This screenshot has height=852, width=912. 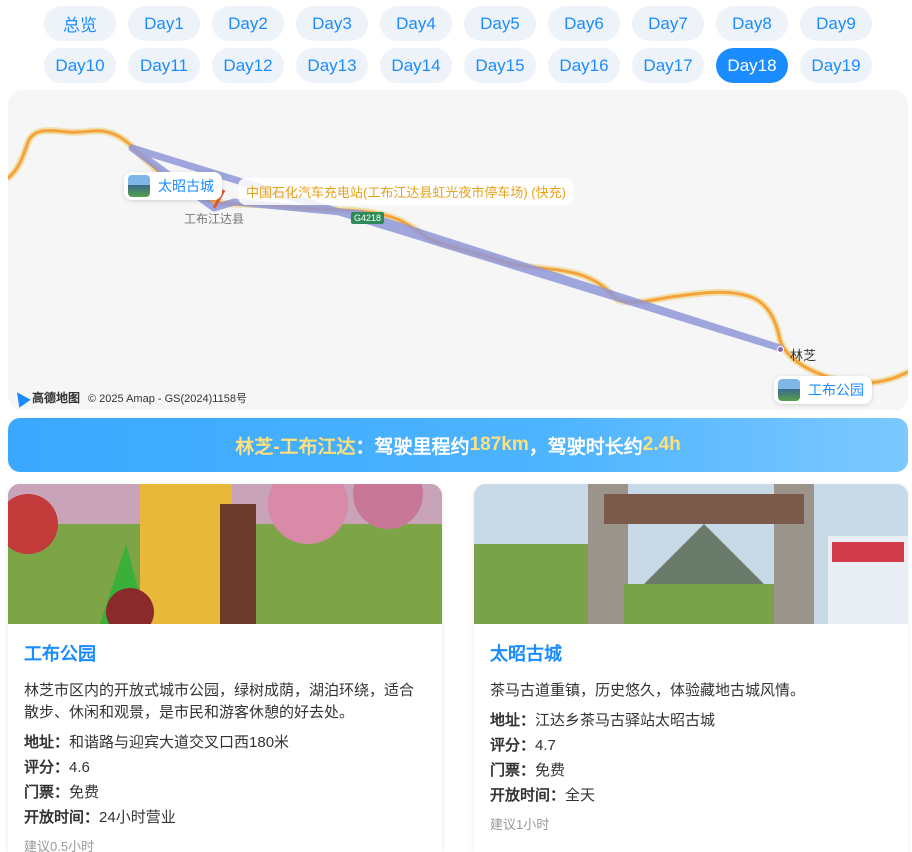 I want to click on charging-station-label: 中国石化汽车充电站(工布江达县虹光夜市停车场) (快充), so click(x=406, y=191).